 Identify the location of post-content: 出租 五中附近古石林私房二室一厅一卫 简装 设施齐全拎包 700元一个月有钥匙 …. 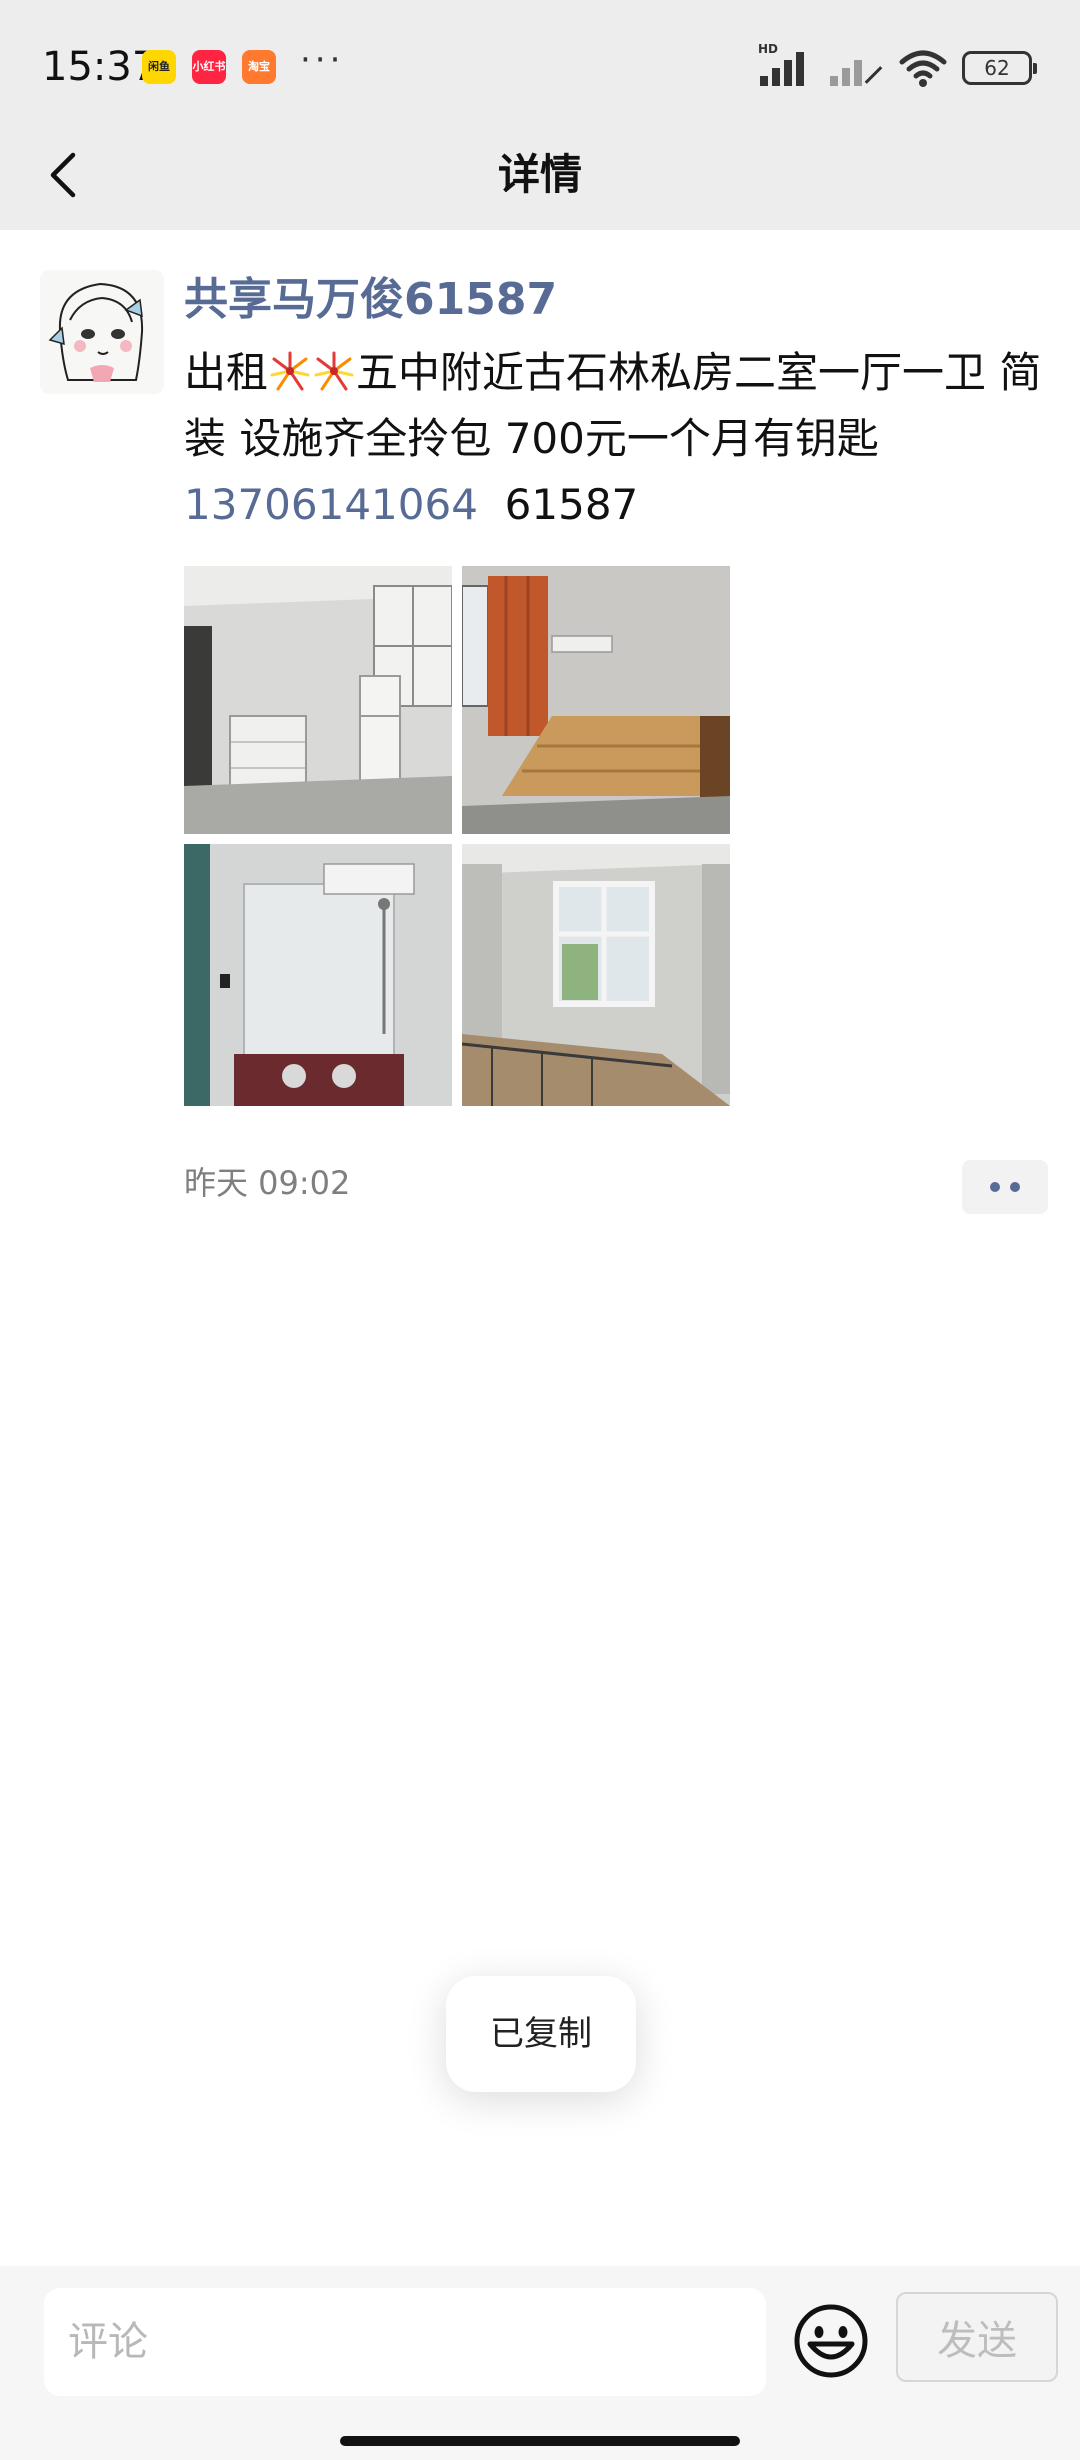
(617, 439).